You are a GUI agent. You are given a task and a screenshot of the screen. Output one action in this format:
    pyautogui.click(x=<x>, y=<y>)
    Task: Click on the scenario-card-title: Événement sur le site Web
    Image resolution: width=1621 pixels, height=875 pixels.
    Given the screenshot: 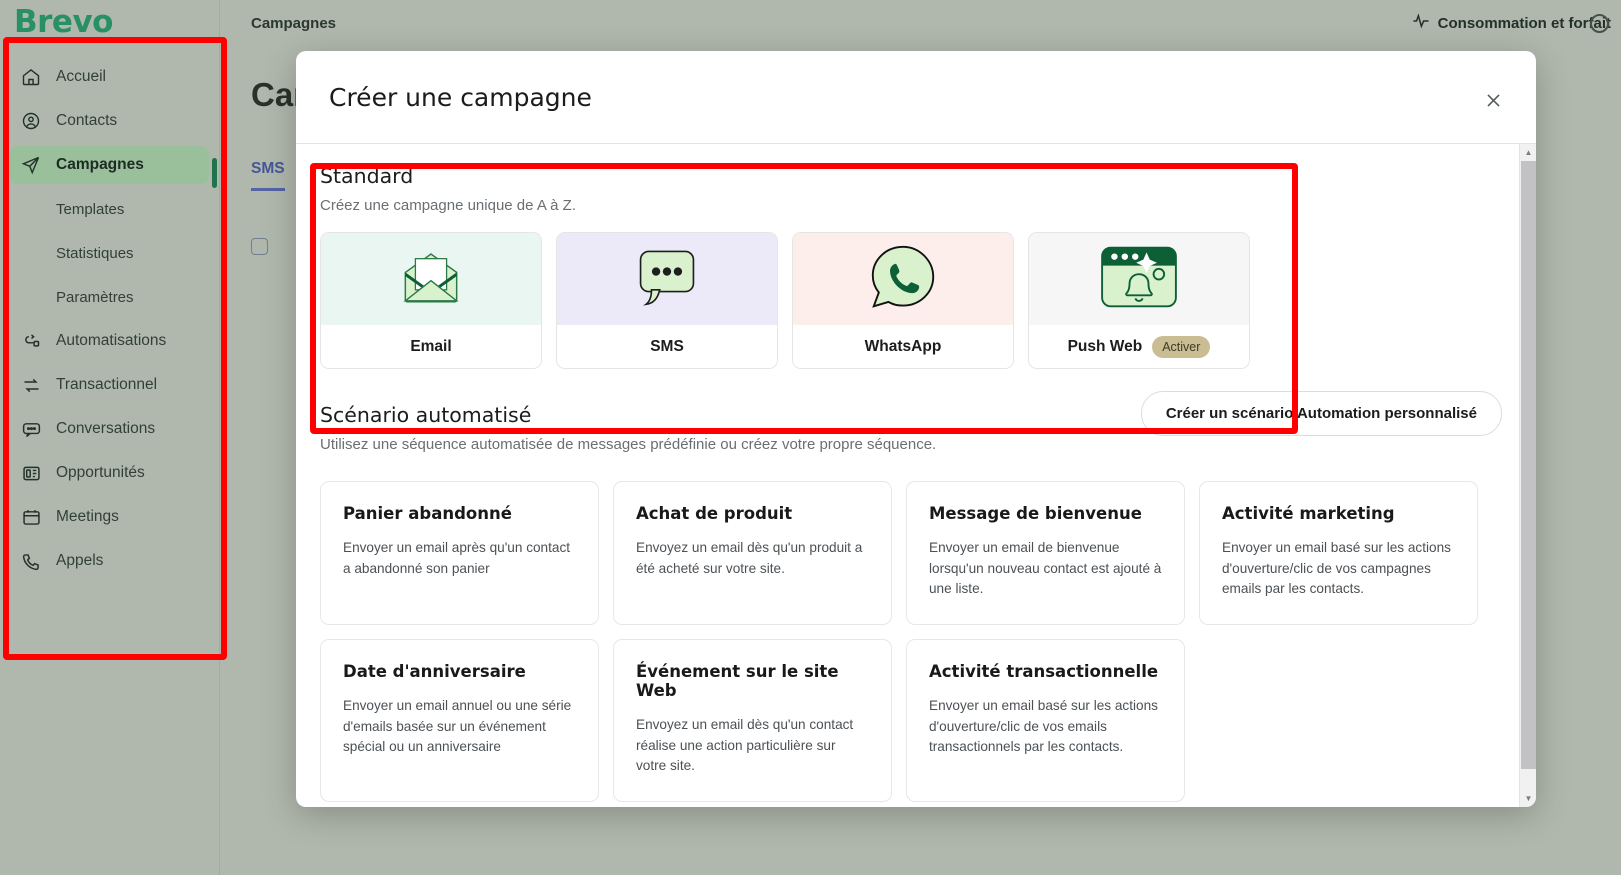 What is the action you would take?
    pyautogui.click(x=737, y=680)
    